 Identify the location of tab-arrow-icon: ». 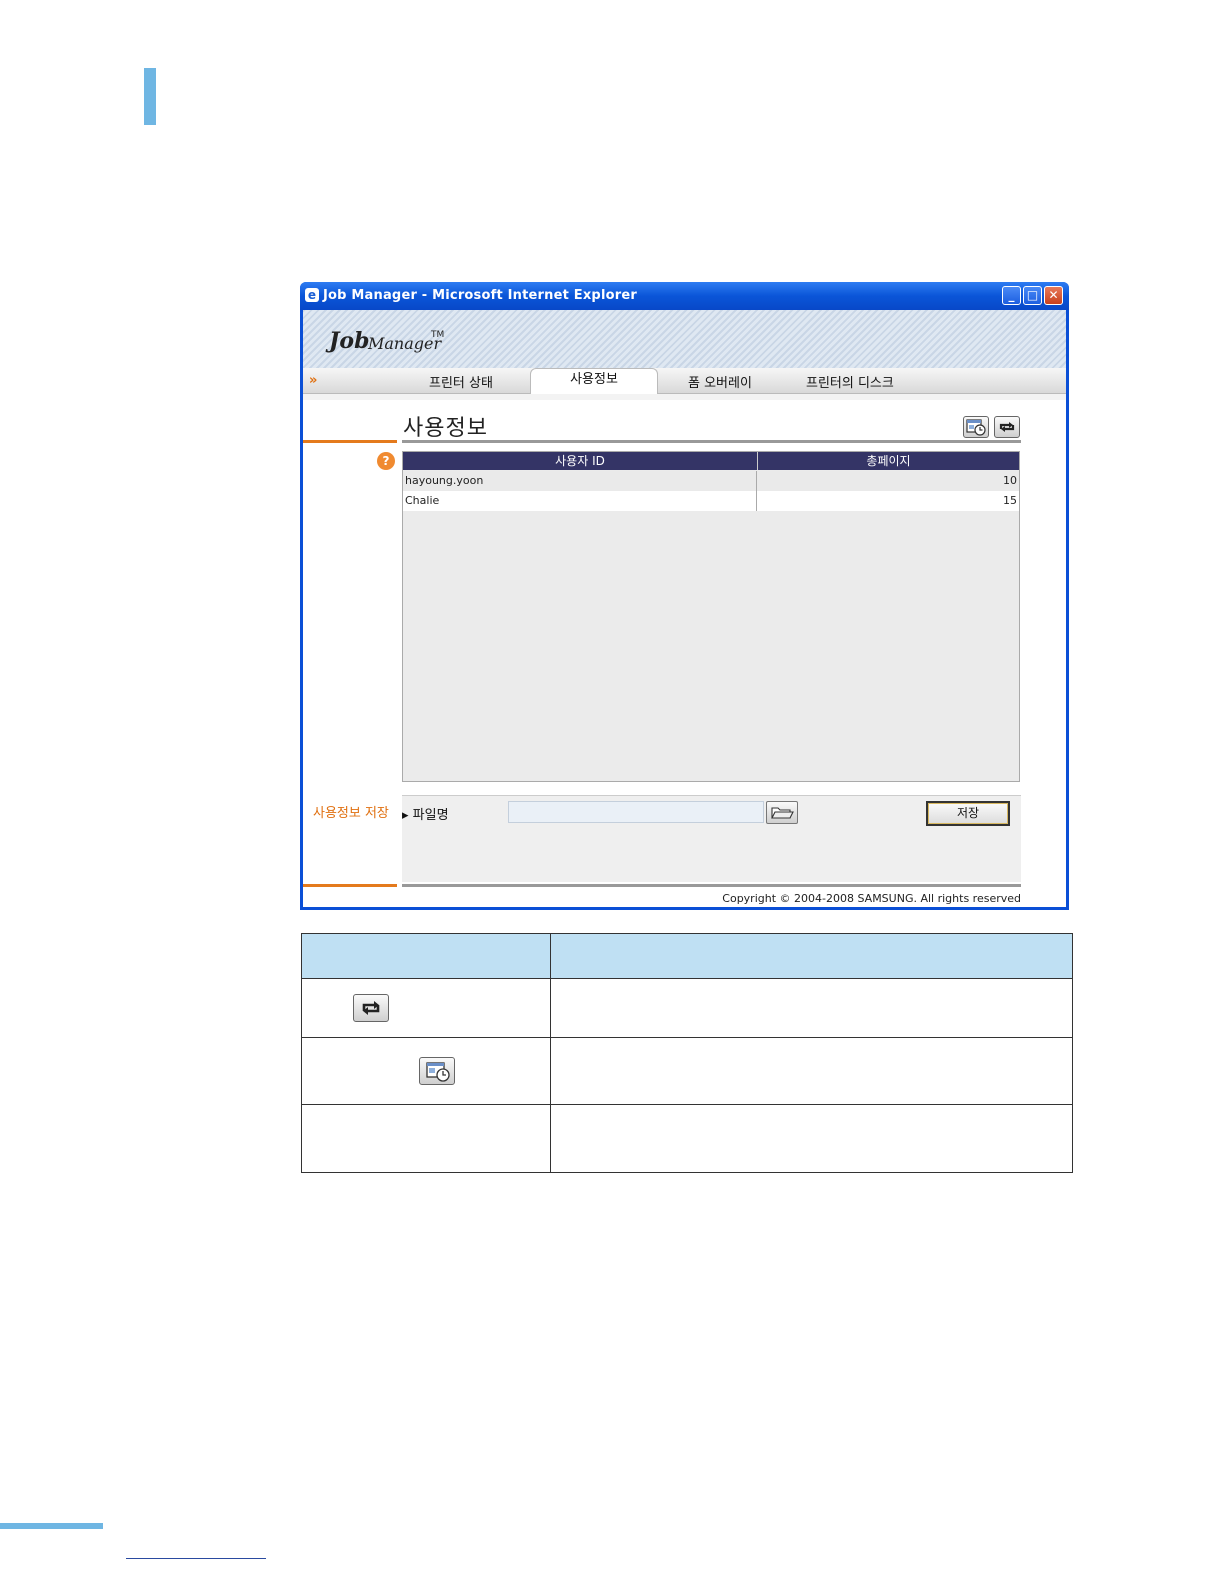
(313, 380).